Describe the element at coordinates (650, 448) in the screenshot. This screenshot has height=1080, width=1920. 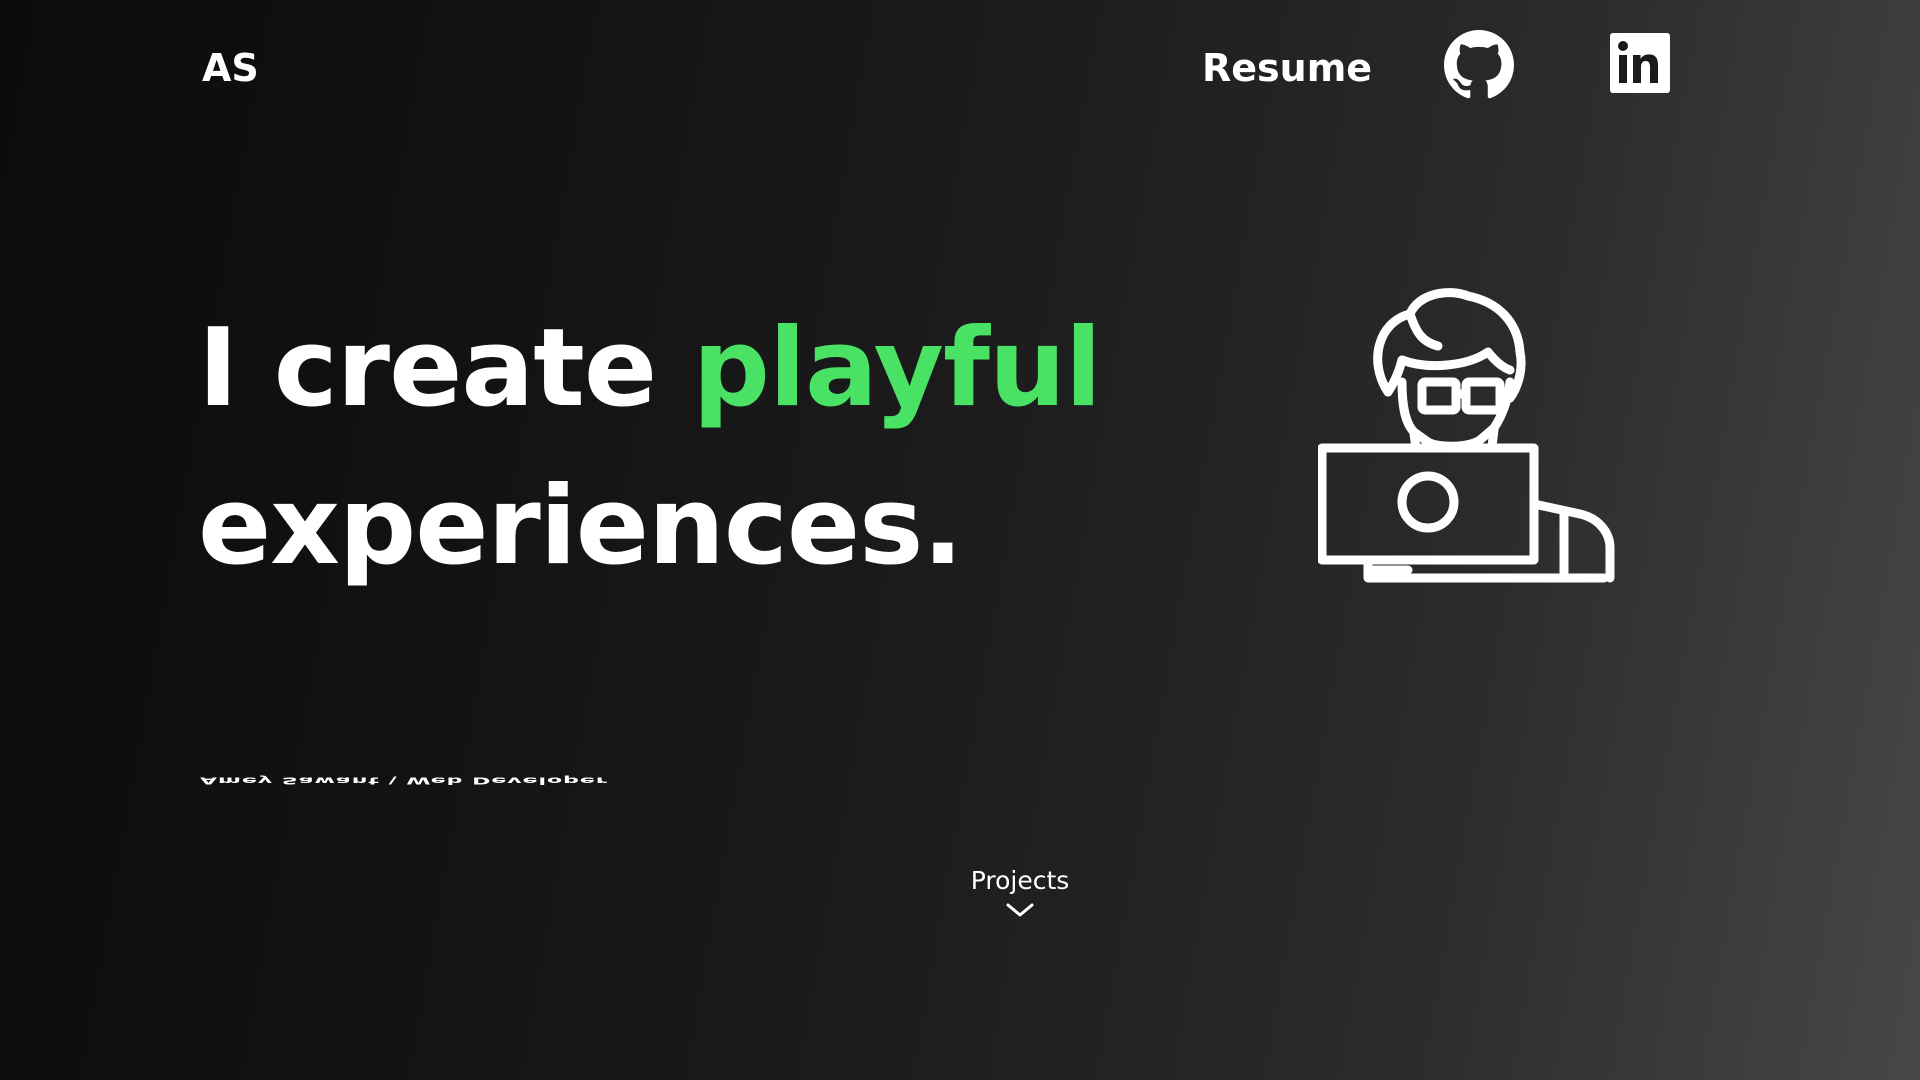
I see `hero-headline: I create playful experiences.` at that location.